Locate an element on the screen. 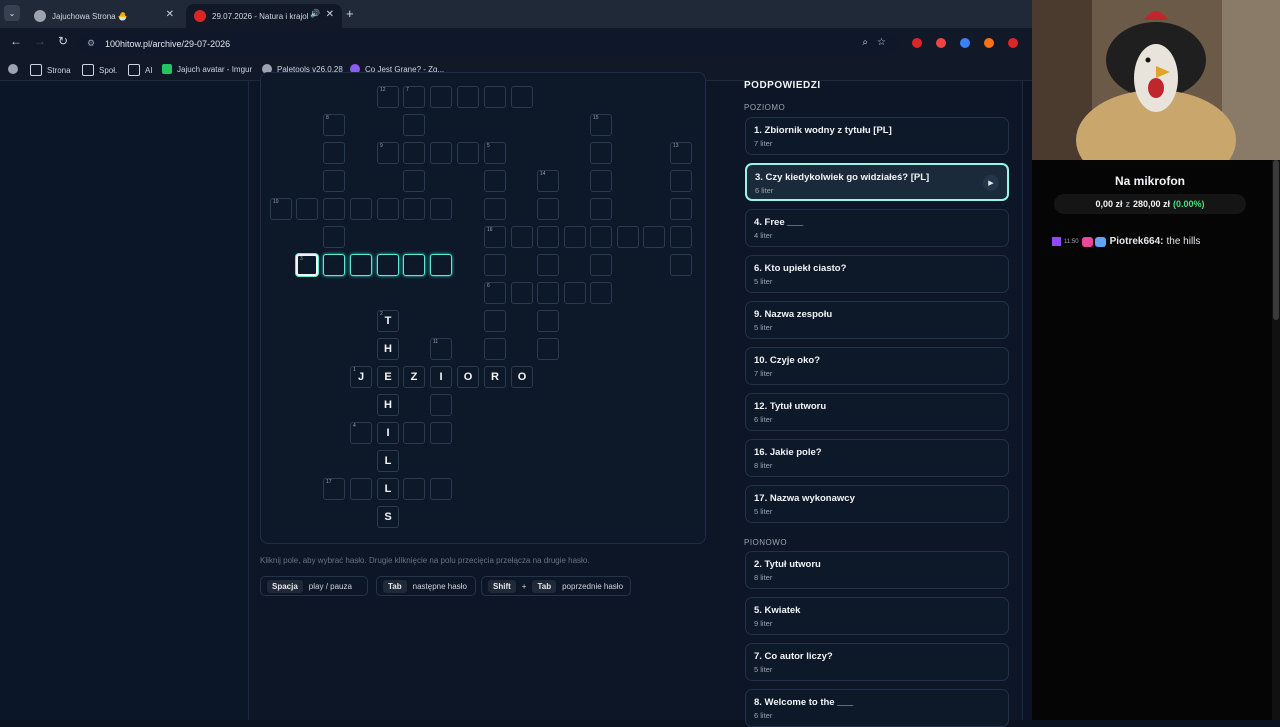 The image size is (1280, 727). across-clue: 6. Kto upiekł ciasto? 5 liter is located at coordinates (877, 274).